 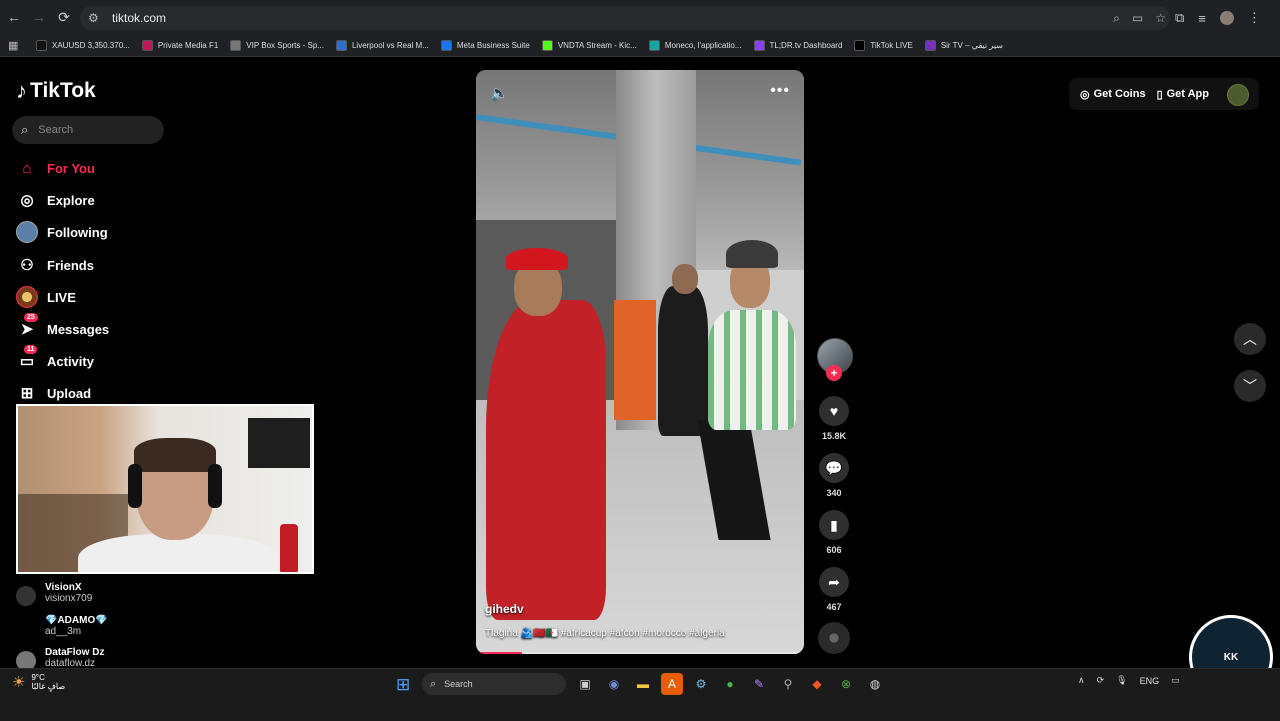 What do you see at coordinates (46, 297) in the screenshot?
I see `sidebar-item-live: LIVE` at bounding box center [46, 297].